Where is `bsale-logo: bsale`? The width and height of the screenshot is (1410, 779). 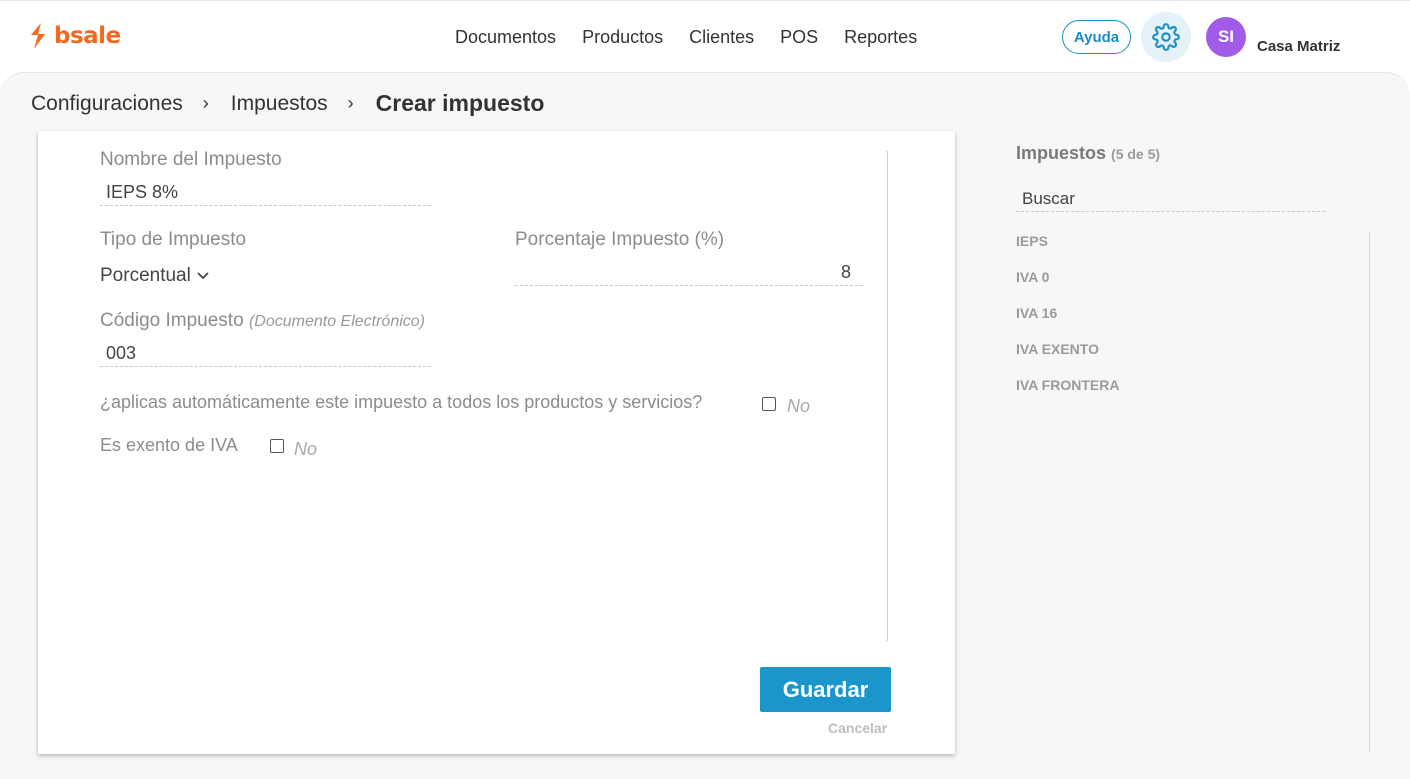 bsale-logo: bsale is located at coordinates (74, 36).